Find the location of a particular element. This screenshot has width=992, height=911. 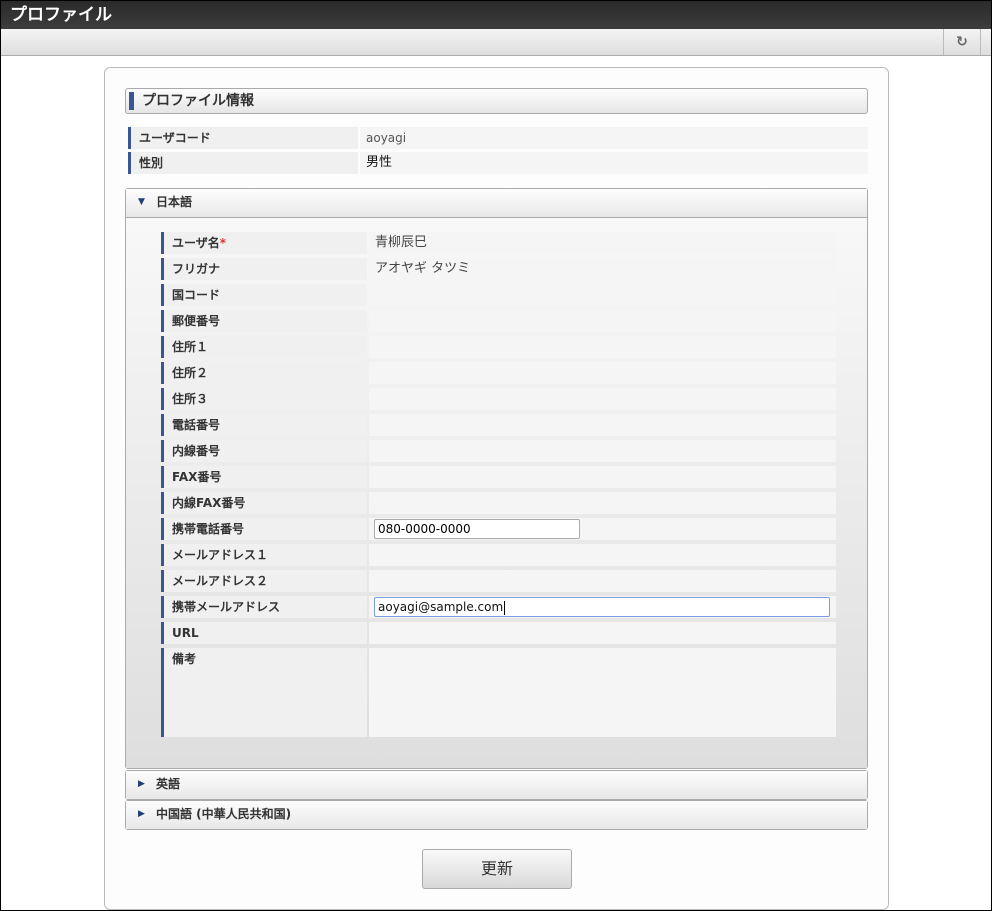

field-label-text: 住所１ is located at coordinates (190, 347).